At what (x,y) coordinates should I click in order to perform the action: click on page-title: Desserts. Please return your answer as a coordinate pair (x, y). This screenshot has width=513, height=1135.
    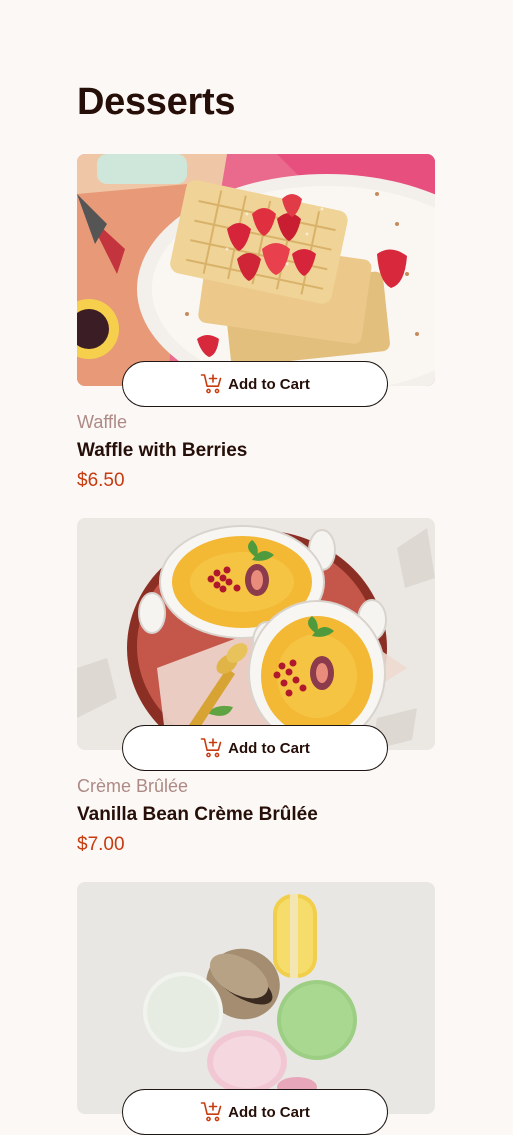
    Looking at the image, I should click on (156, 102).